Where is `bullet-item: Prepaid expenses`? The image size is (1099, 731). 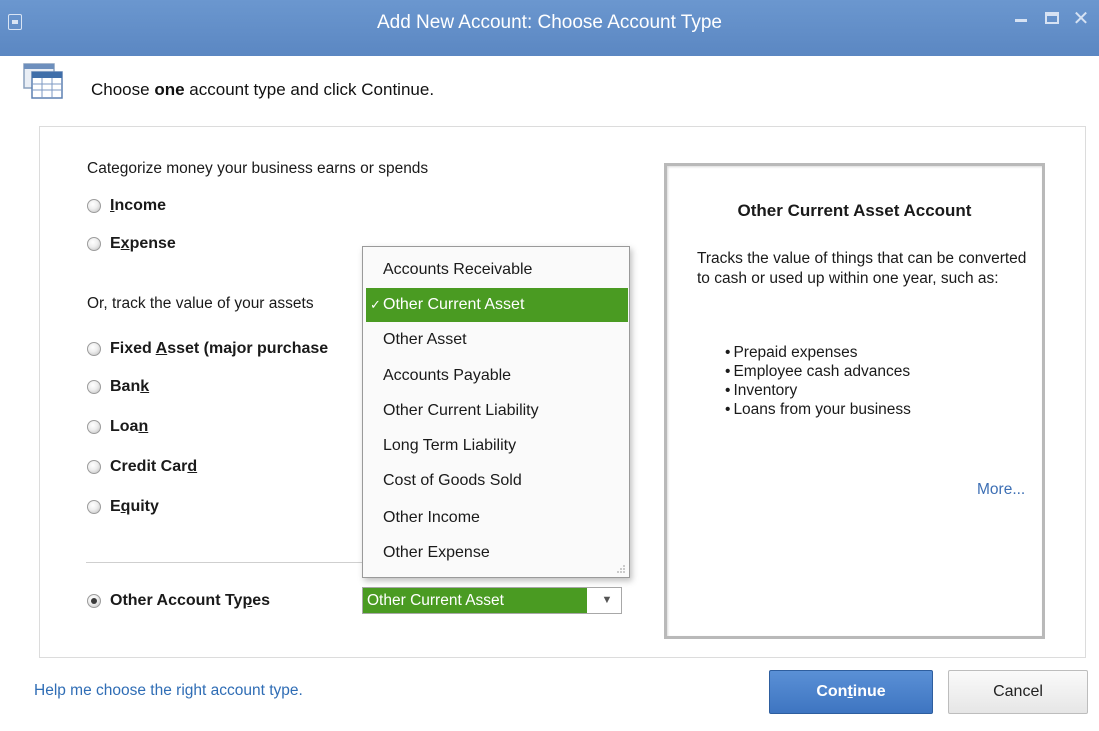
bullet-item: Prepaid expenses is located at coordinates (818, 352).